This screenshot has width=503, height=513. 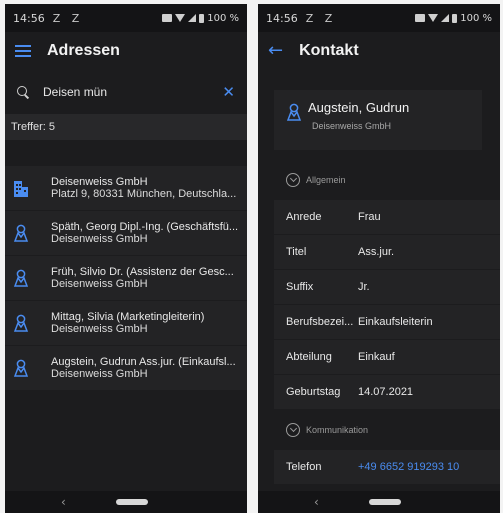 I want to click on clear-search-icon: ✕, so click(x=228, y=92).